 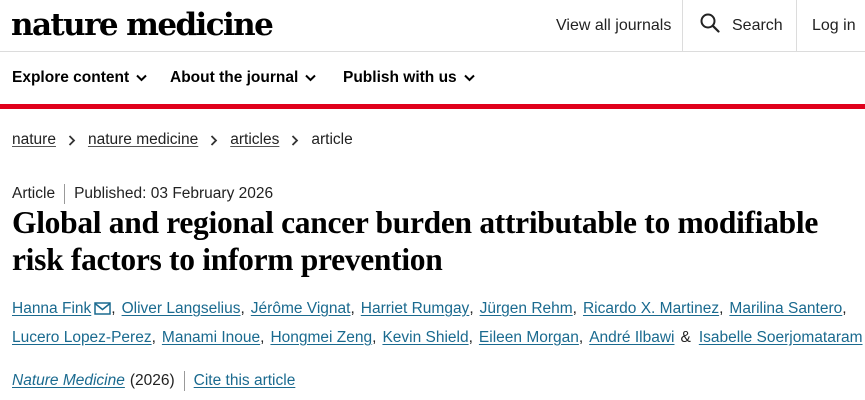 I want to click on article-type: Article, so click(x=34, y=193).